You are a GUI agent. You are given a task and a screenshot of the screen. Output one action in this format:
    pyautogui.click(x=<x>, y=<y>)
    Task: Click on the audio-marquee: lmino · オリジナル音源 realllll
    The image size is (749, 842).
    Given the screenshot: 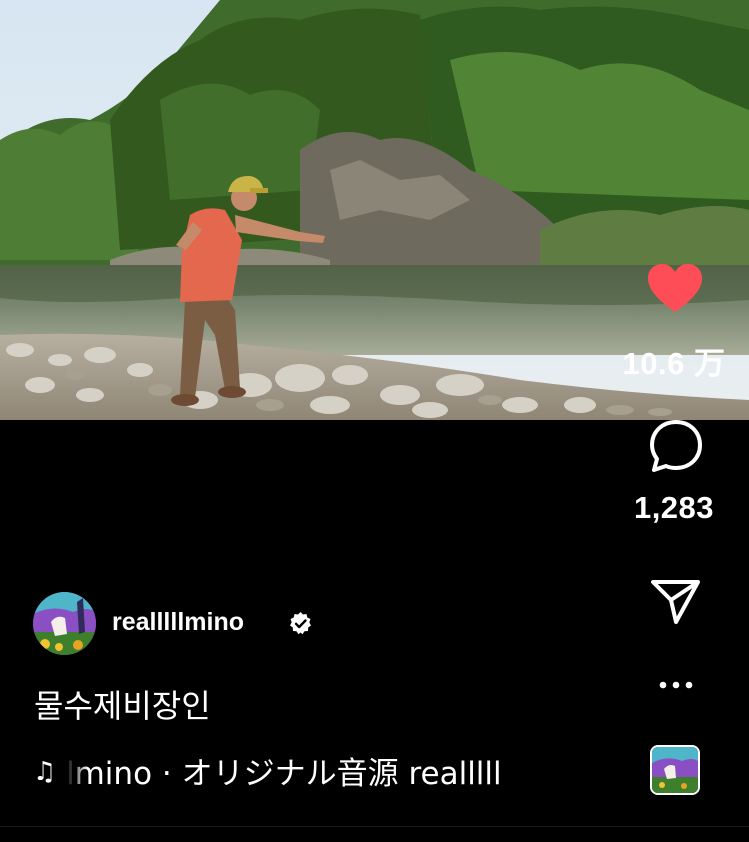 What is the action you would take?
    pyautogui.click(x=327, y=774)
    